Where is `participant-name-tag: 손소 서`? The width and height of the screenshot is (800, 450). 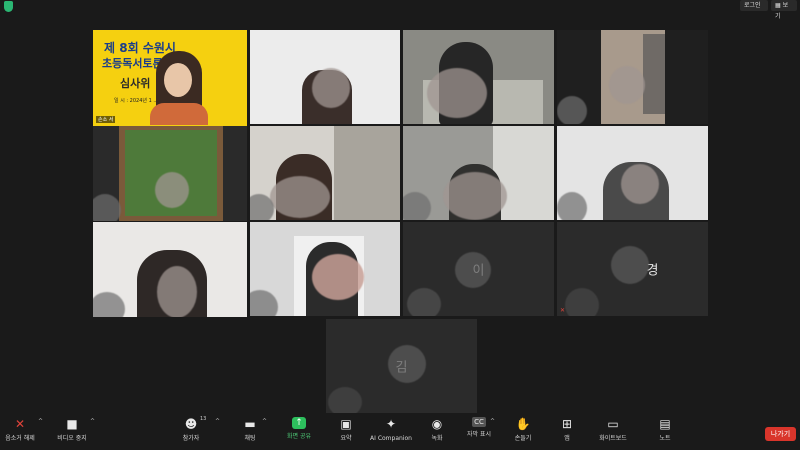
participant-name-tag: 손소 서 is located at coordinates (106, 119).